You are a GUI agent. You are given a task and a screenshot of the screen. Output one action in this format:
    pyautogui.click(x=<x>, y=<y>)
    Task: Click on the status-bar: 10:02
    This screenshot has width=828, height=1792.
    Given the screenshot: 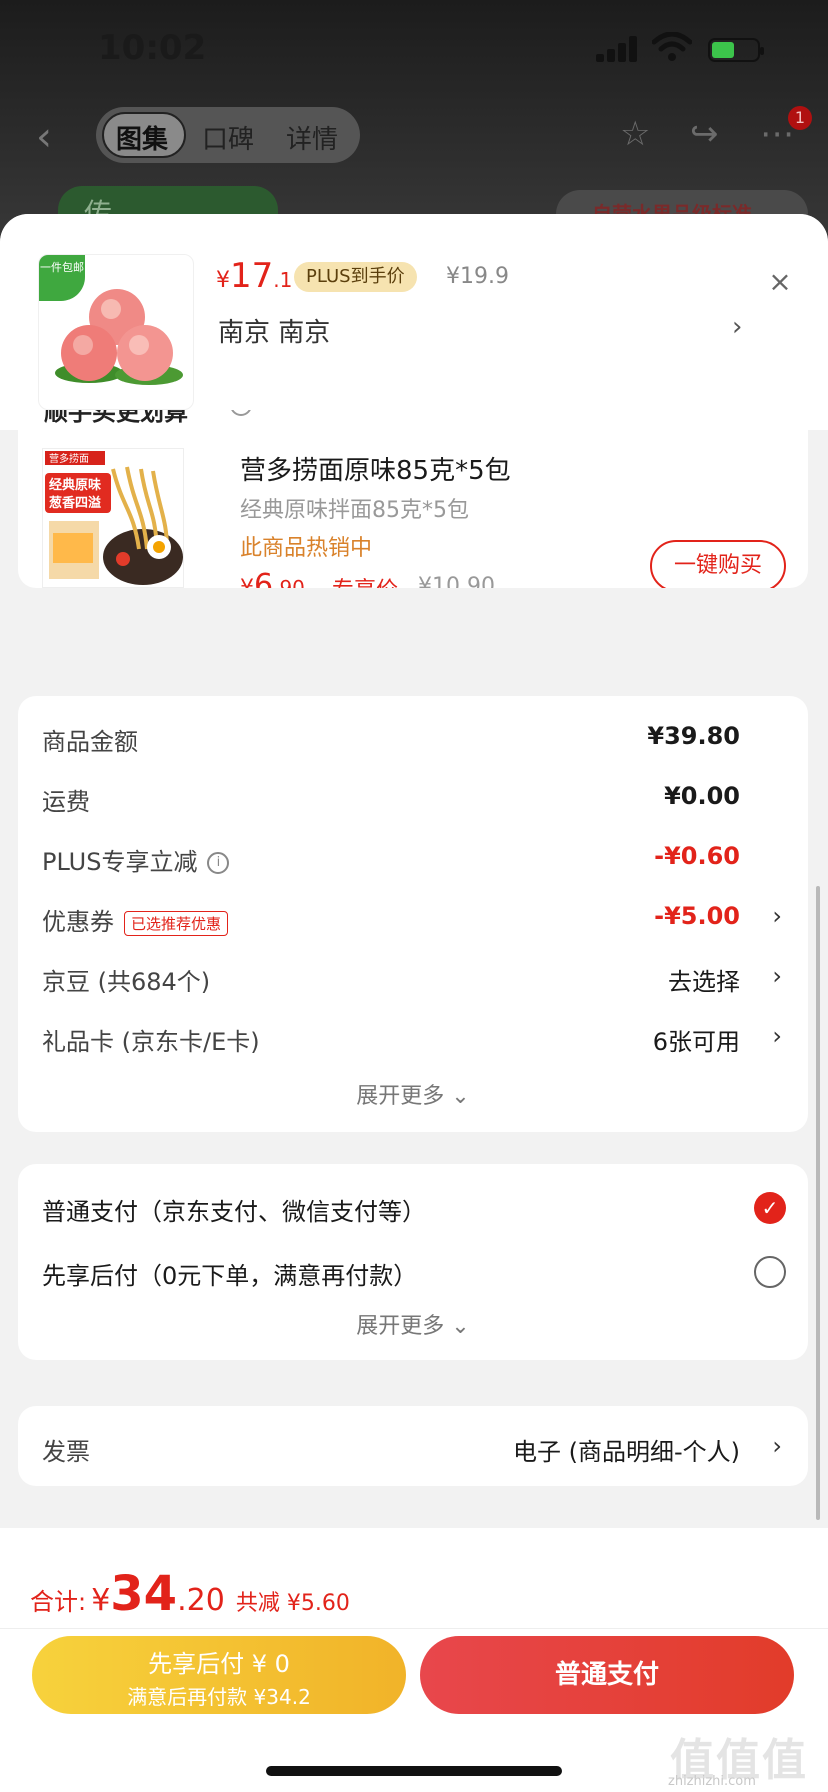 What is the action you would take?
    pyautogui.click(x=414, y=50)
    